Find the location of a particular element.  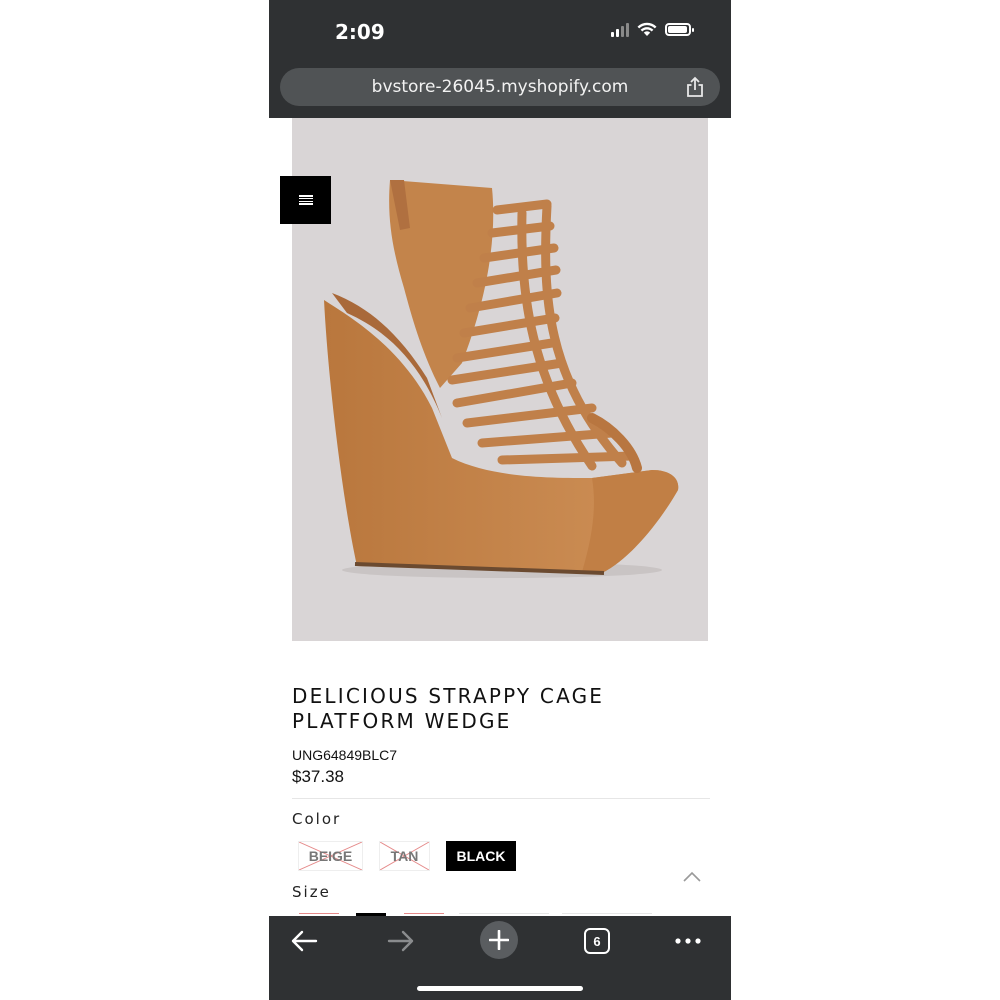

cellular-signal-icon is located at coordinates (620, 29).